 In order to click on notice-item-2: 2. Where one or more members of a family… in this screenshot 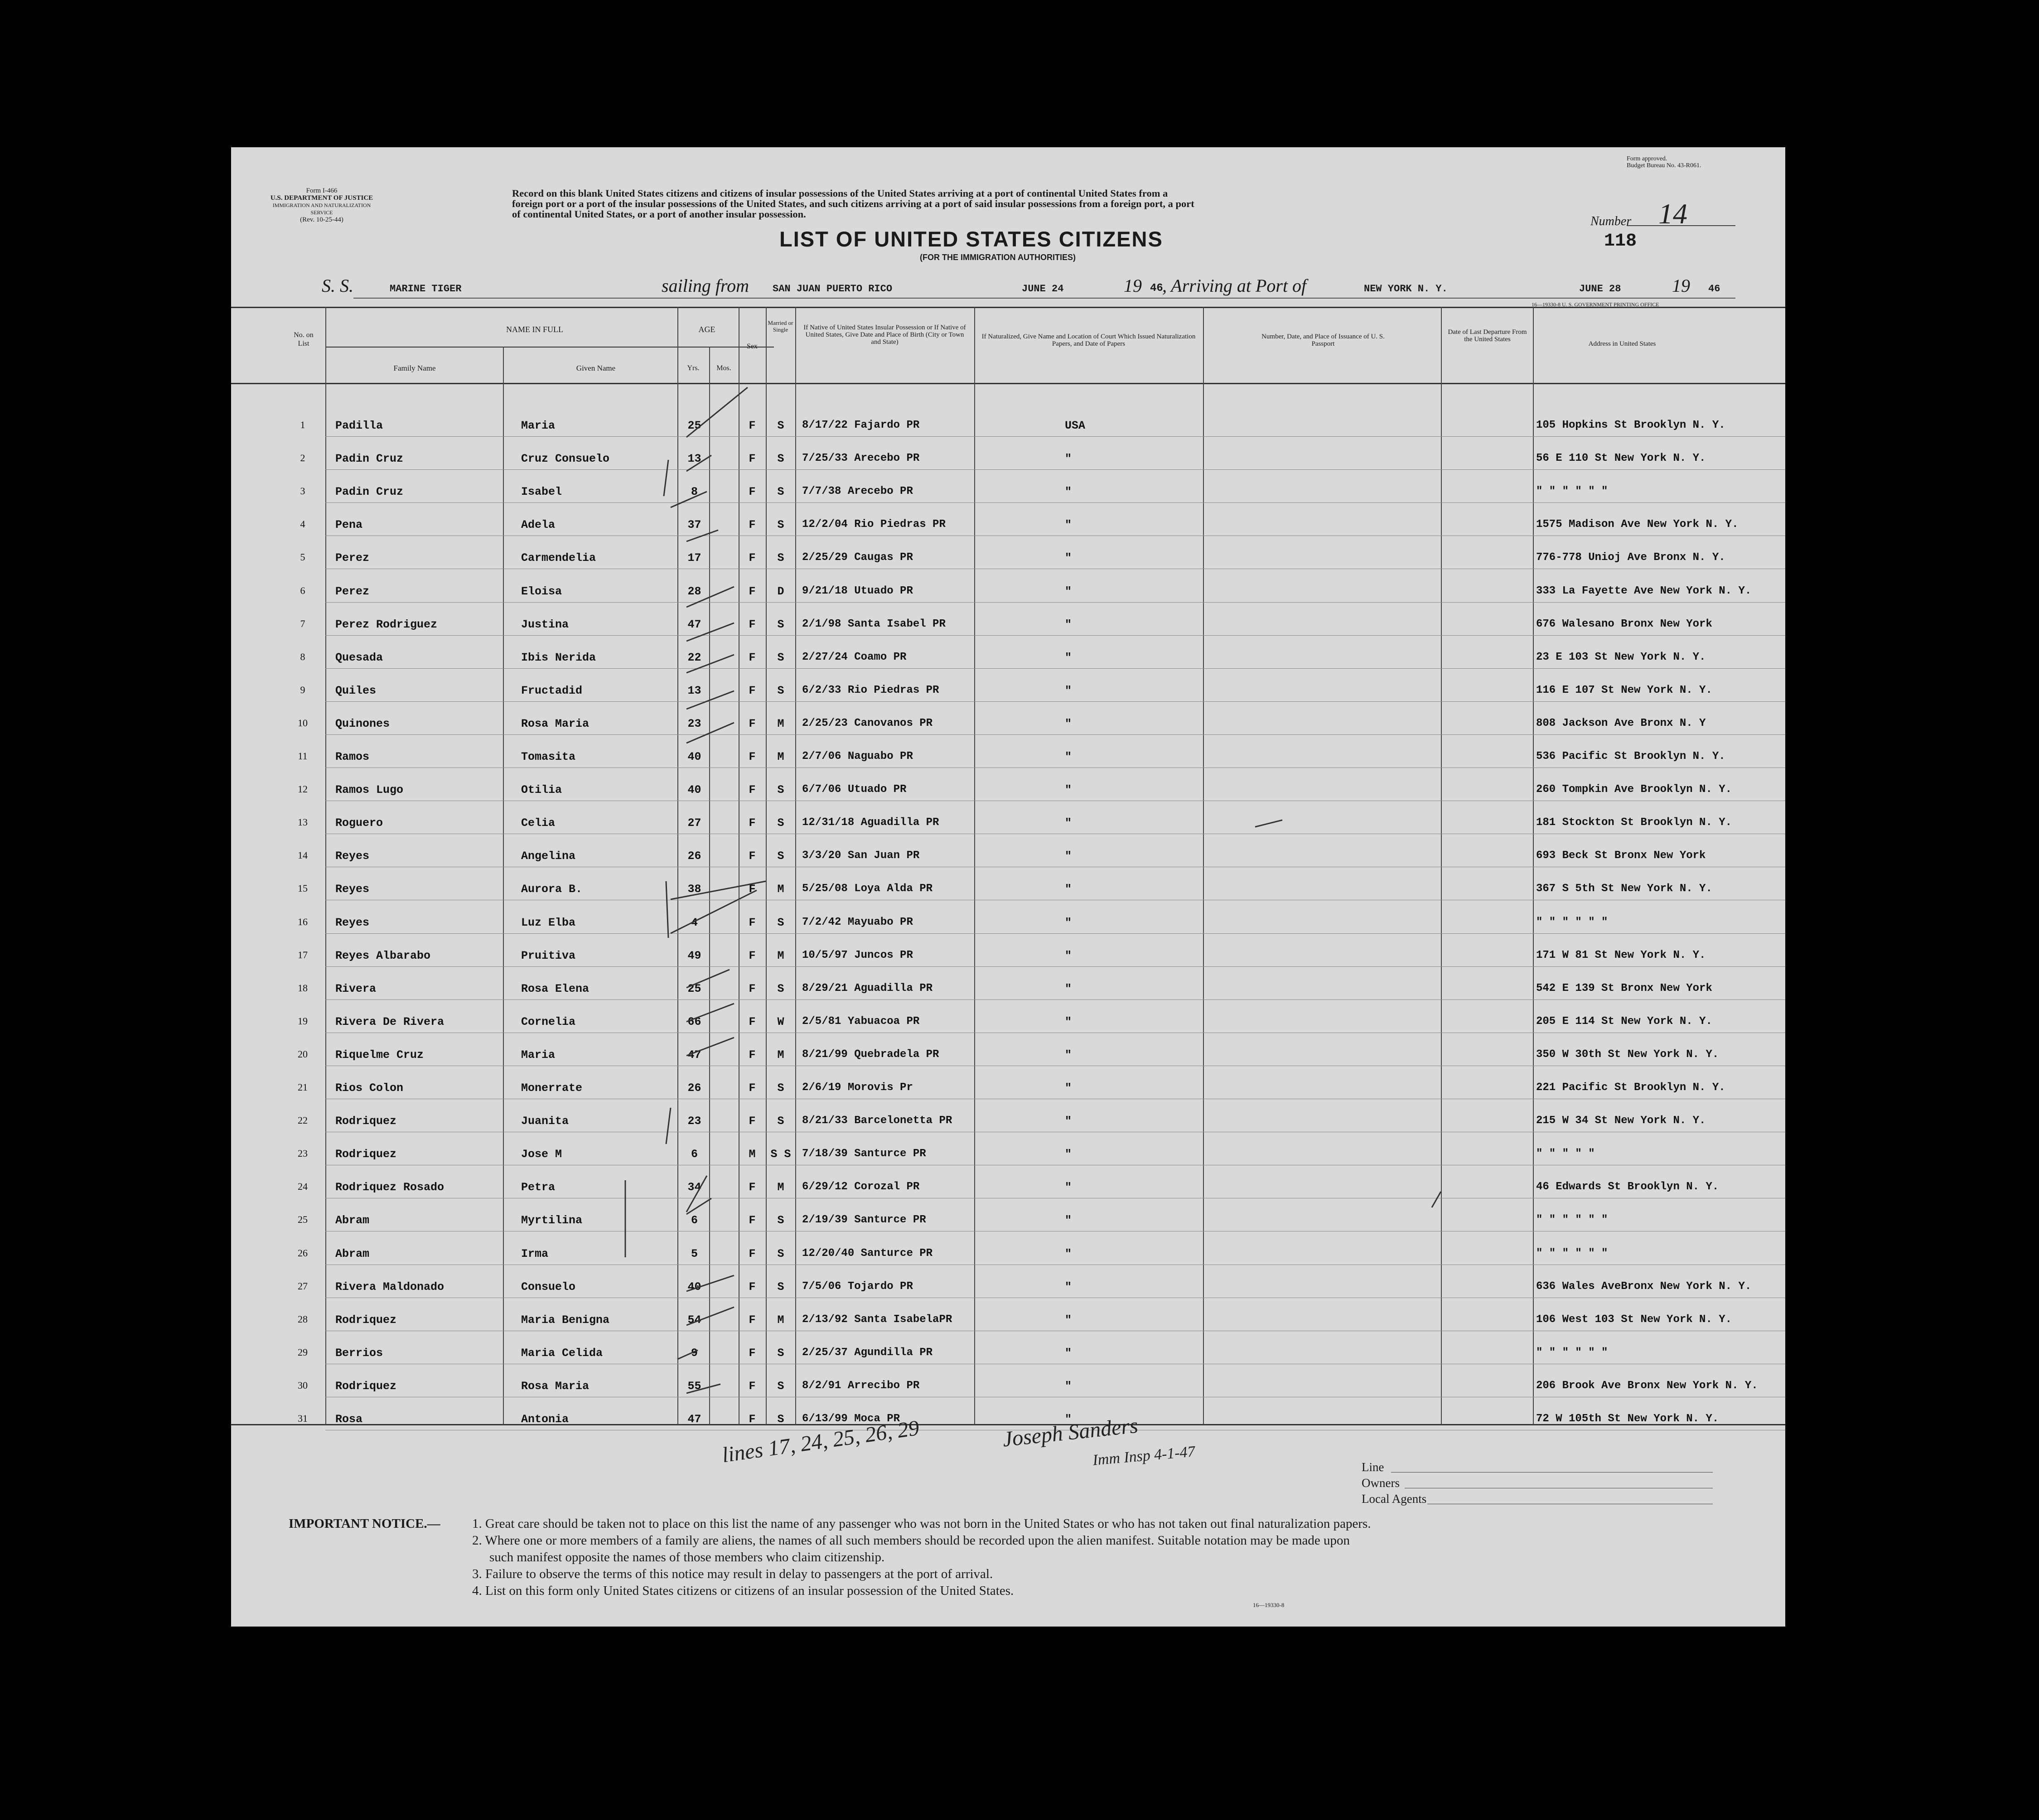, I will do `click(911, 1541)`.